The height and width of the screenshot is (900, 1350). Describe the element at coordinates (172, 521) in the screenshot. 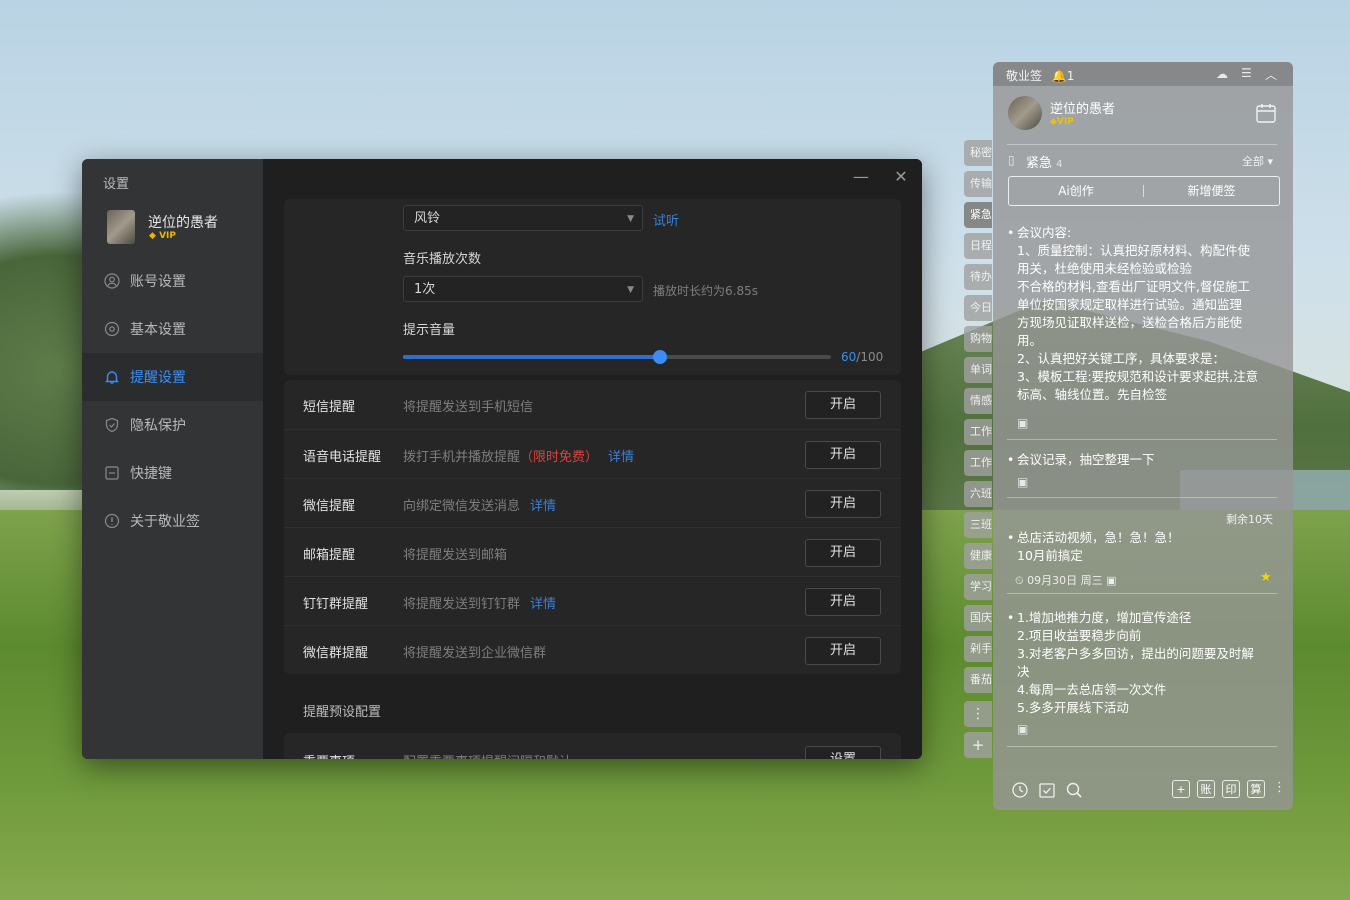

I see `sidebar-item-about: 关于敬业签` at that location.